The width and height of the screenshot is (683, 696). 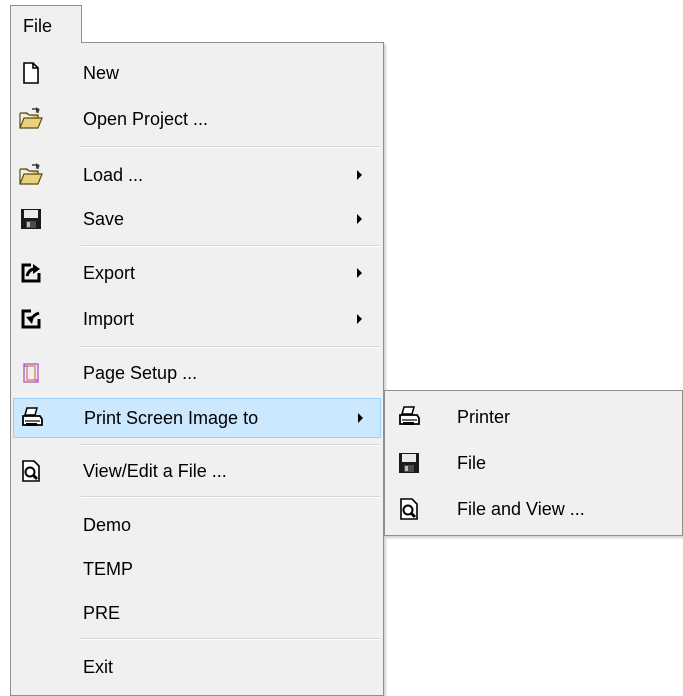 I want to click on menu-item-export: Export, so click(x=197, y=273).